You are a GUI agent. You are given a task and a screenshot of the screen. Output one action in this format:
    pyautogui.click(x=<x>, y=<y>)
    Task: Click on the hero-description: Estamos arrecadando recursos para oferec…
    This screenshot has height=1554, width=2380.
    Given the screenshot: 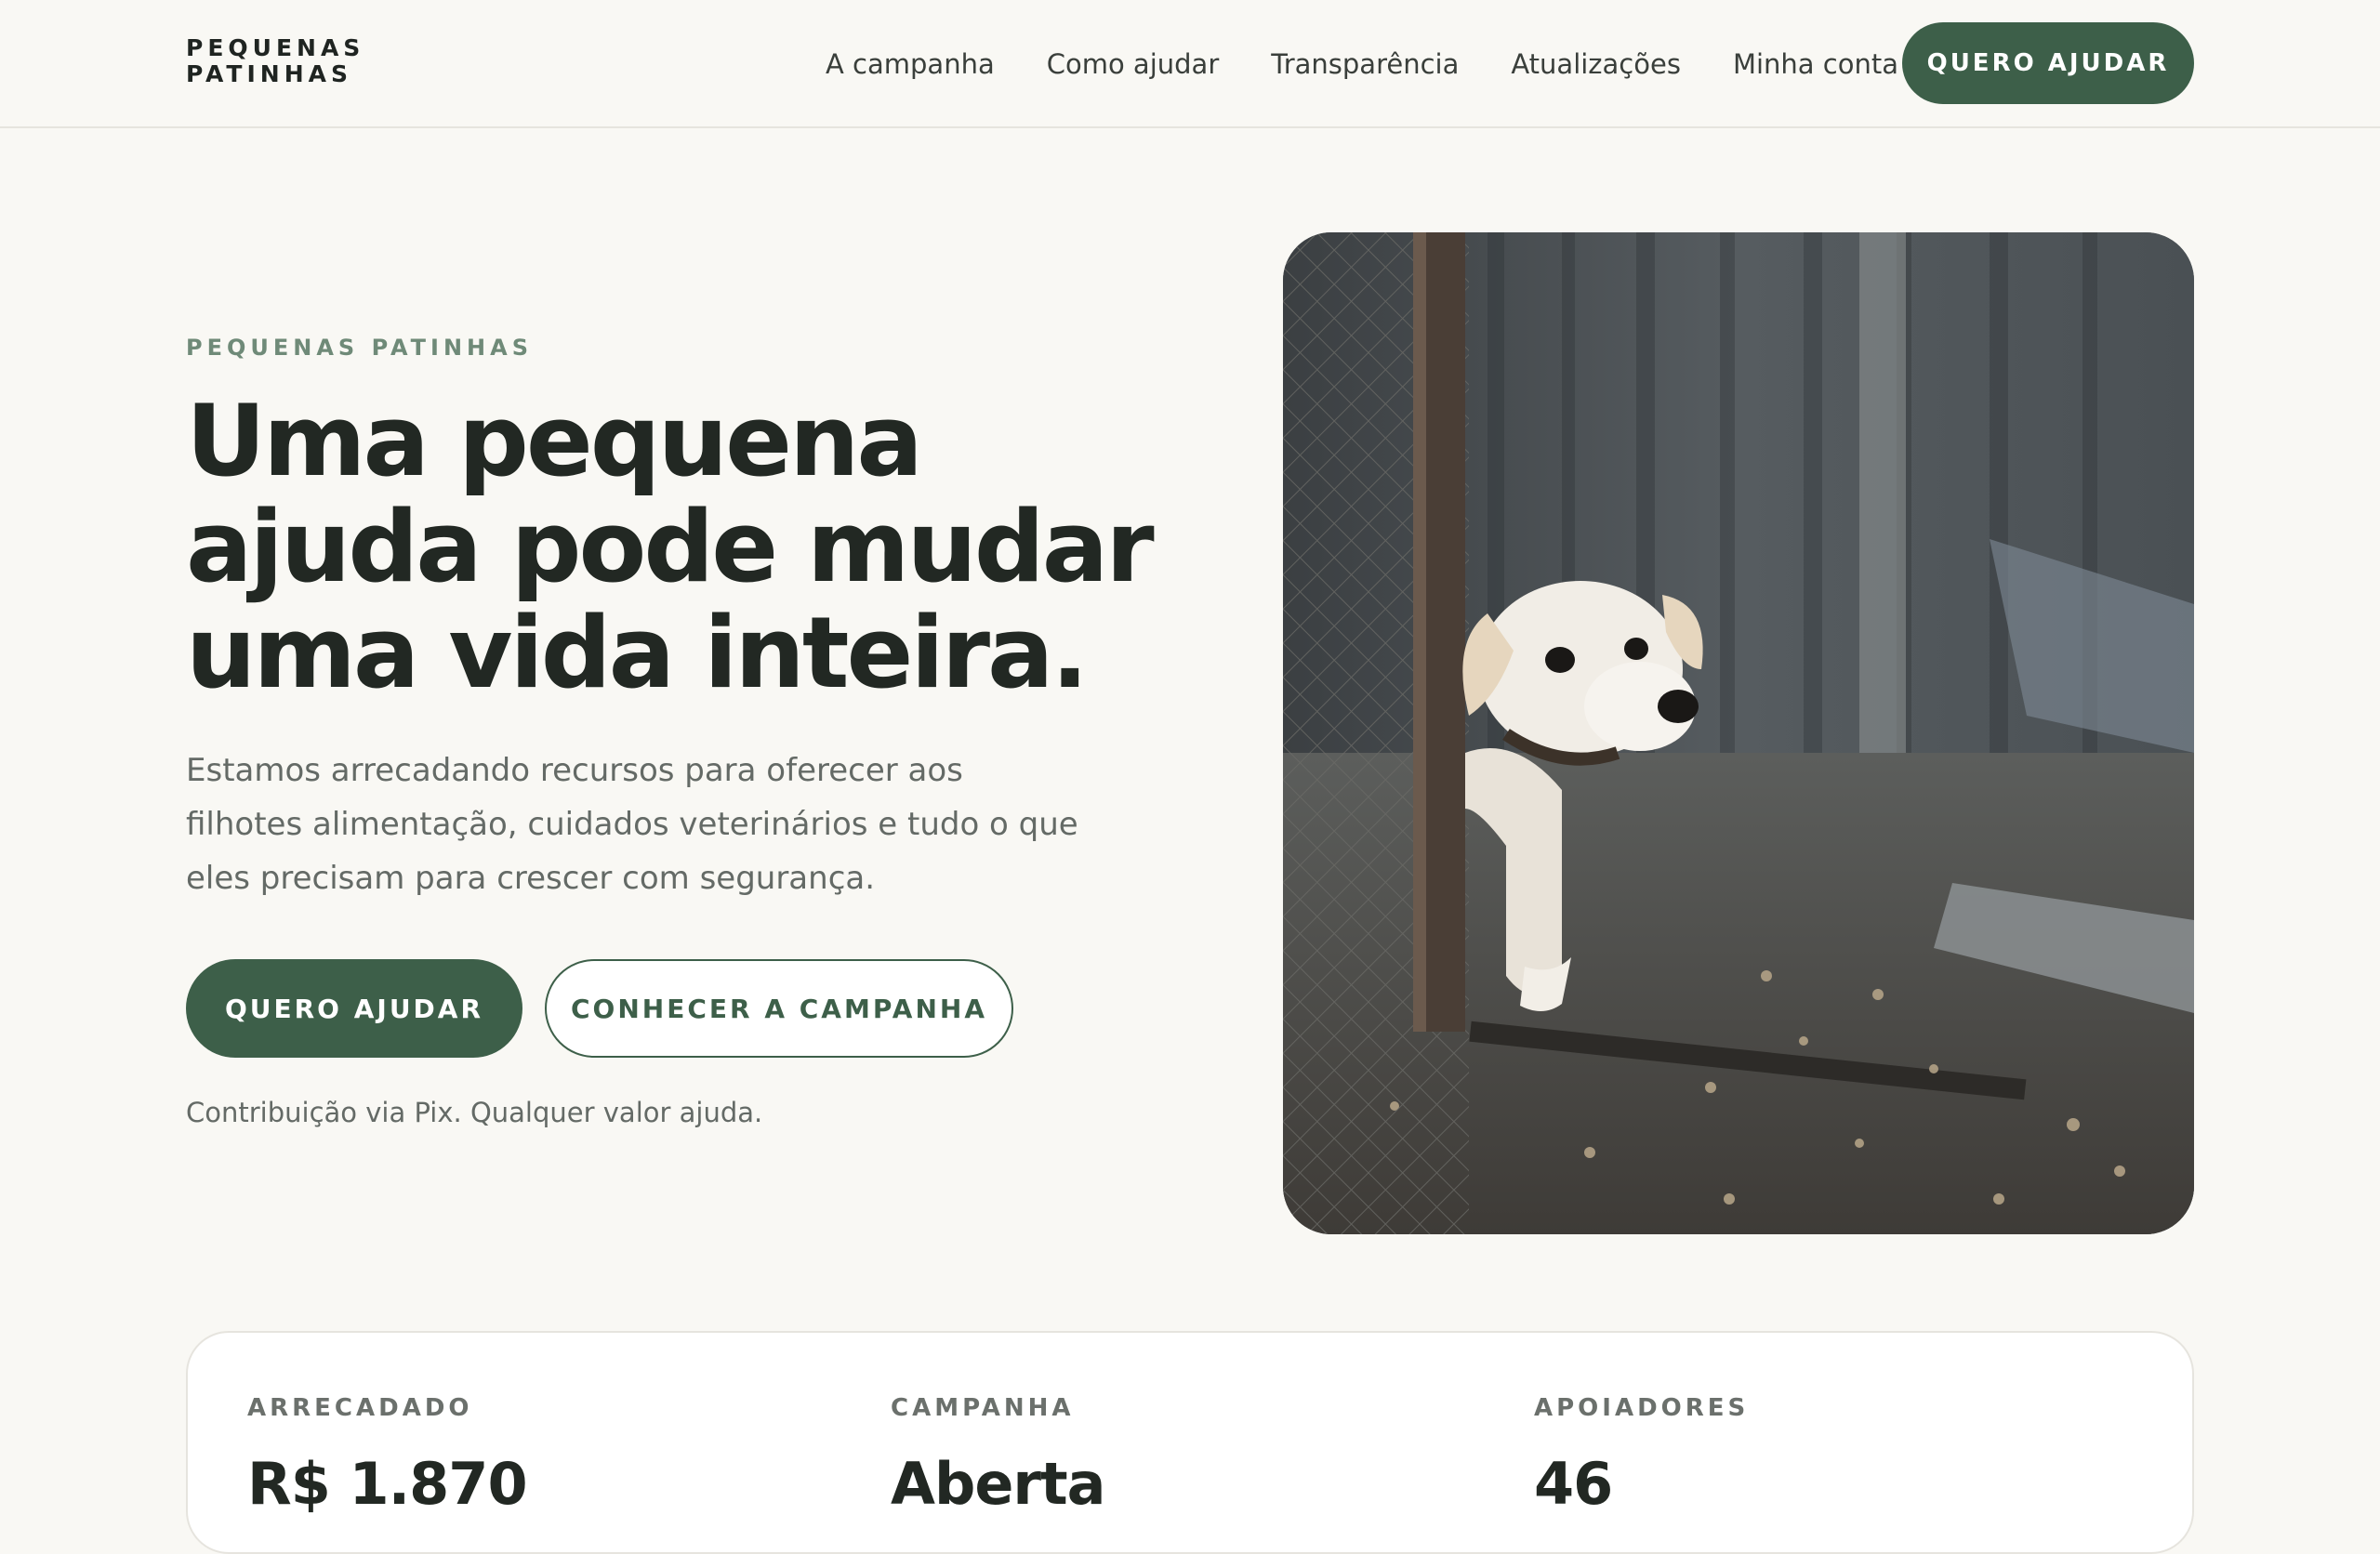 What is the action you would take?
    pyautogui.click(x=632, y=824)
    